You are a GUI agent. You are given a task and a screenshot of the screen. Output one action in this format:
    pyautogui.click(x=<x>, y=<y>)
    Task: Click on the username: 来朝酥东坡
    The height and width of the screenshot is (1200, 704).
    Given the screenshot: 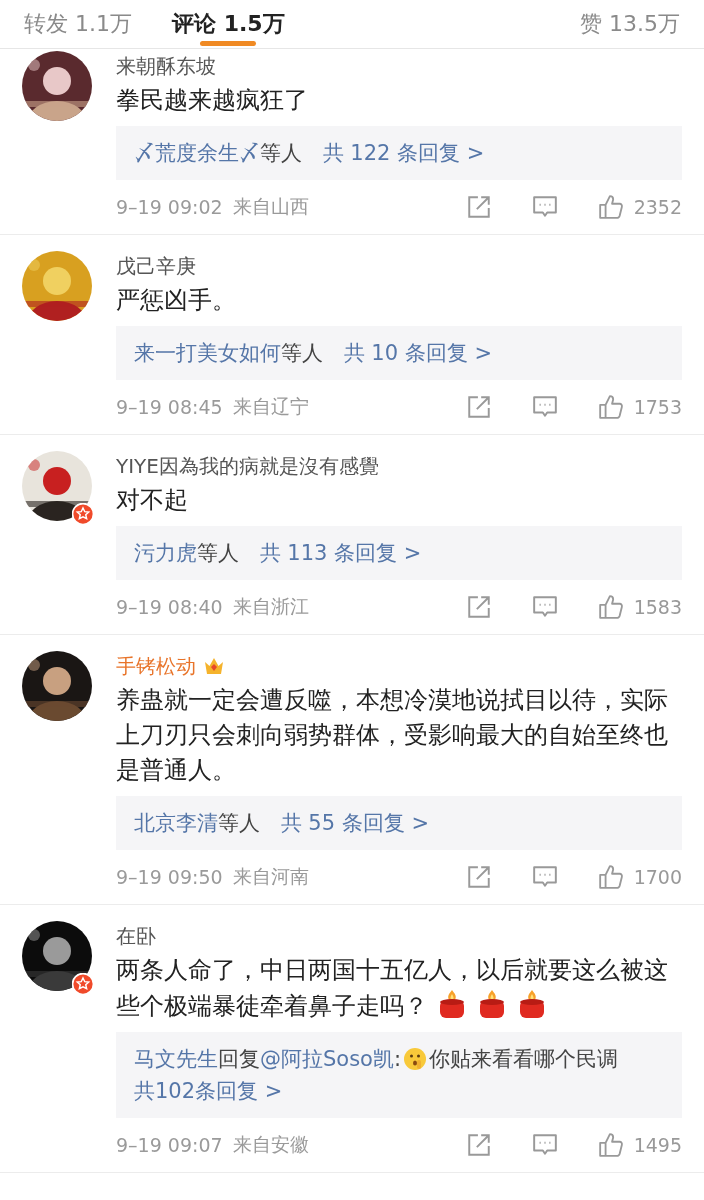 What is the action you would take?
    pyautogui.click(x=166, y=66)
    